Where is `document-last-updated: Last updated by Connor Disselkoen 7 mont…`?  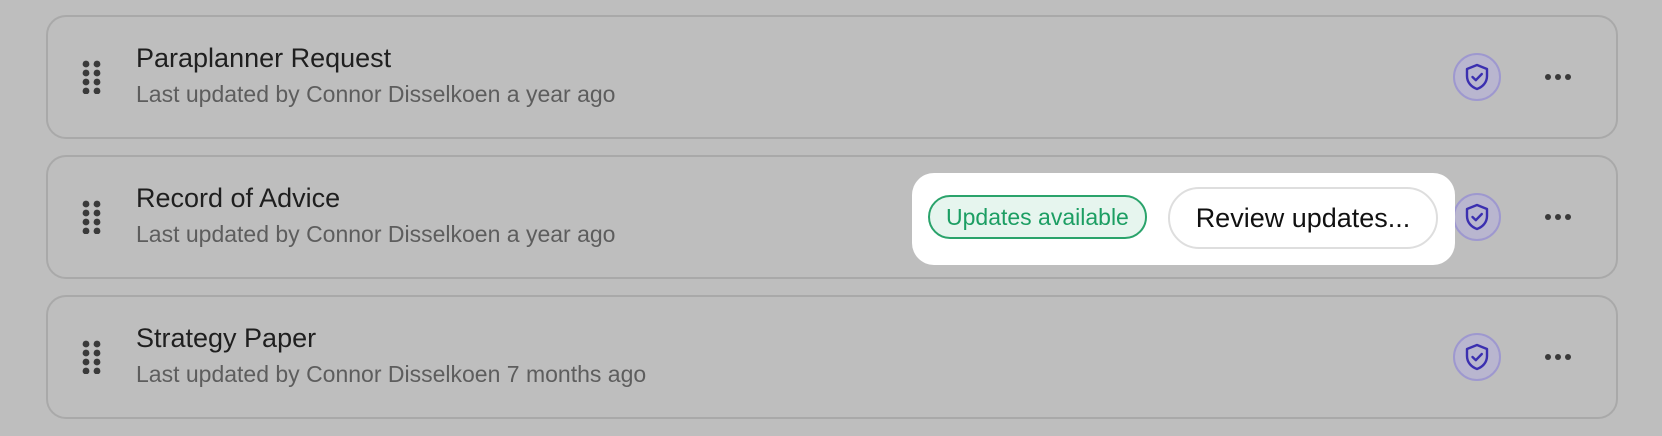 document-last-updated: Last updated by Connor Disselkoen 7 mont… is located at coordinates (391, 374).